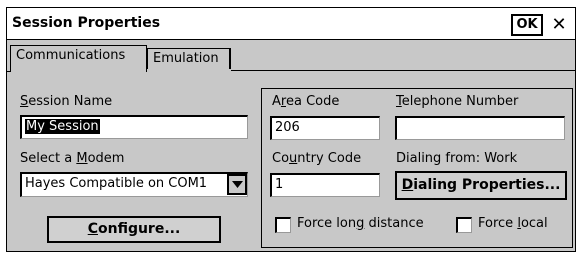 The height and width of the screenshot is (258, 582). Describe the element at coordinates (457, 101) in the screenshot. I see `telephone-number-label: Telephone Number` at that location.